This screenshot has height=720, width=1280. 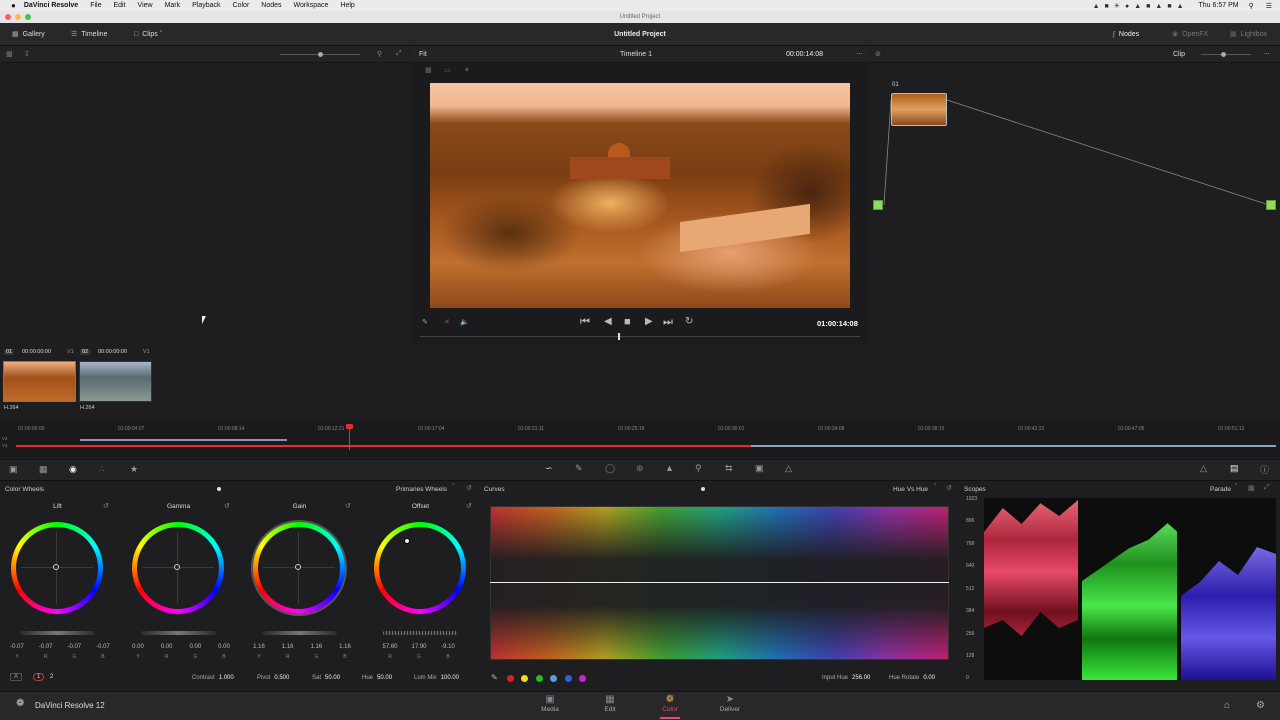 What do you see at coordinates (178, 633) in the screenshot?
I see `gamma-master-slider` at bounding box center [178, 633].